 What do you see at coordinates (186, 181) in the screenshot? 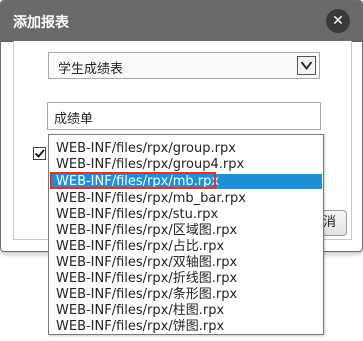
I see `dropdown-option-selected: WEB-INF/files/rpx/mb.rpx` at bounding box center [186, 181].